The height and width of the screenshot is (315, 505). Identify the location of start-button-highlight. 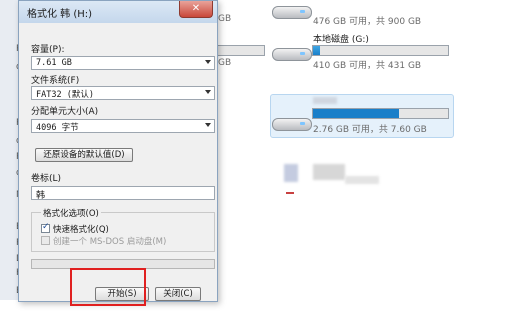
(108, 287).